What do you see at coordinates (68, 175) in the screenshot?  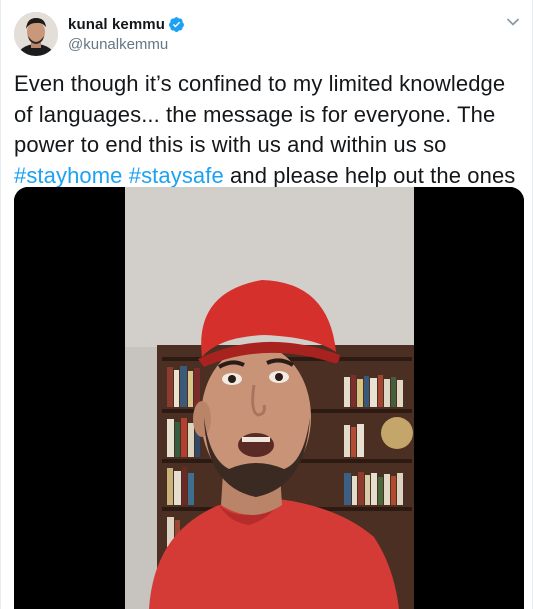 I see `hashtag-stayhome: #stayhome` at bounding box center [68, 175].